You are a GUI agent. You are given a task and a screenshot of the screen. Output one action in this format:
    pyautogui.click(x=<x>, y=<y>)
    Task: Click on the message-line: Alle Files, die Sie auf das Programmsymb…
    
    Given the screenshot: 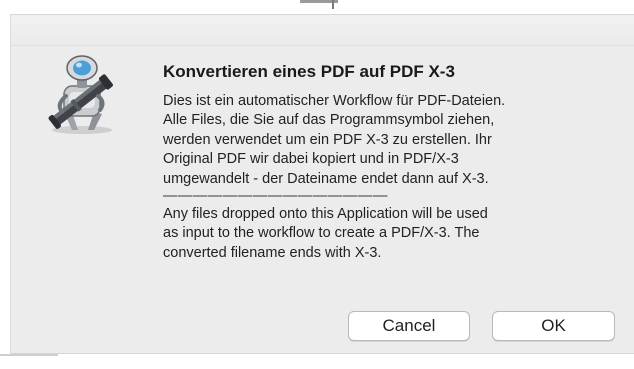 What is the action you would take?
    pyautogui.click(x=329, y=120)
    